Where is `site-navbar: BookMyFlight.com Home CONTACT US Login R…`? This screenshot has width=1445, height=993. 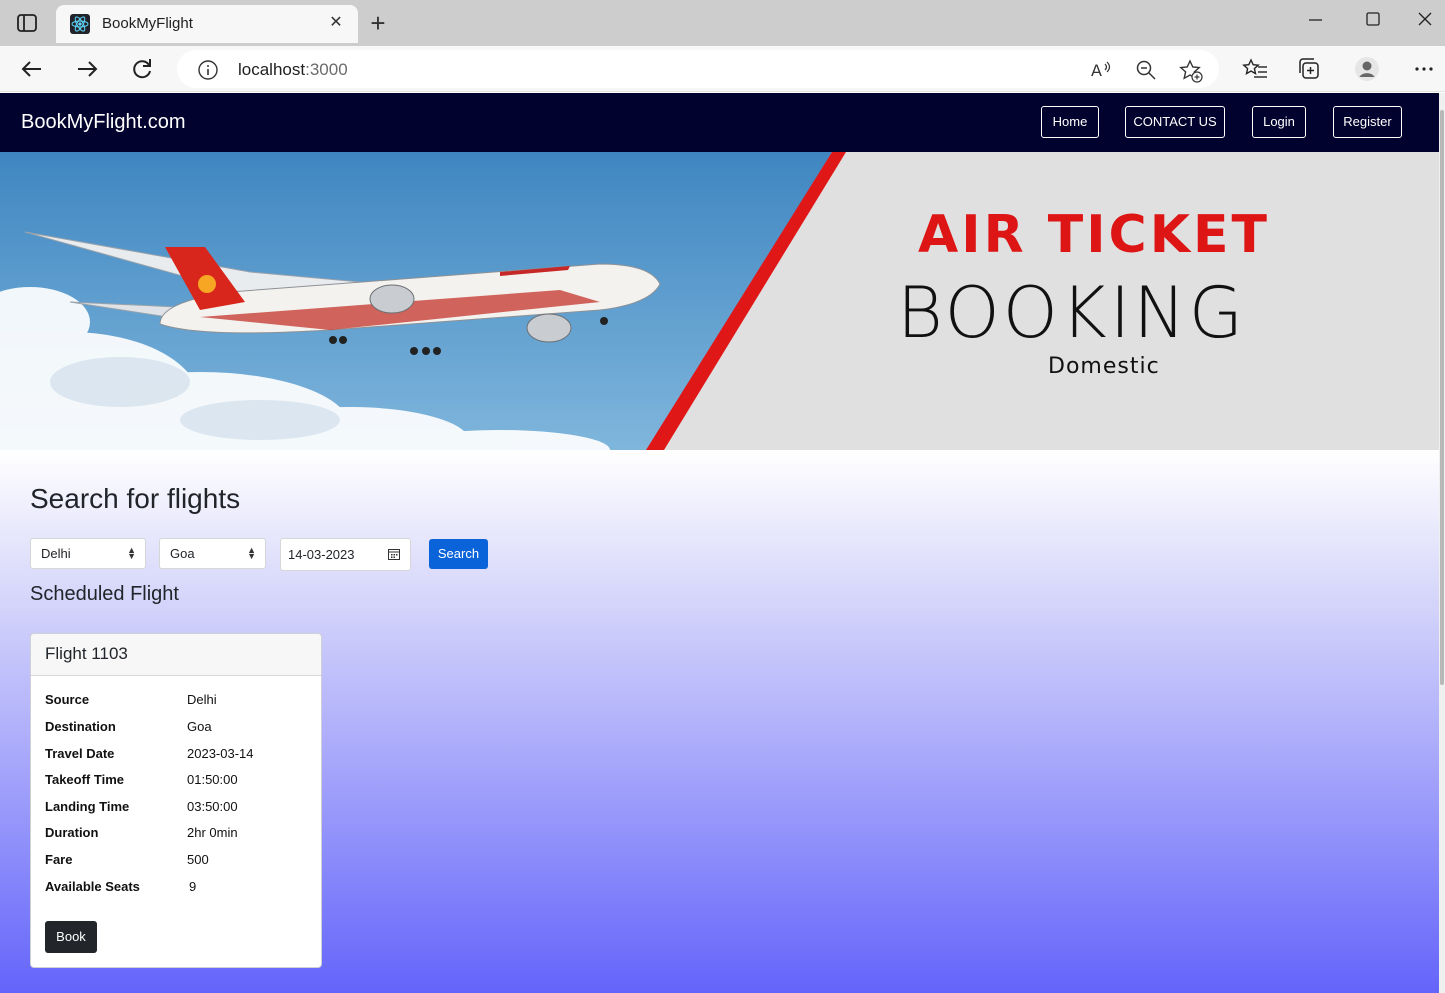 site-navbar: BookMyFlight.com Home CONTACT US Login R… is located at coordinates (719, 122).